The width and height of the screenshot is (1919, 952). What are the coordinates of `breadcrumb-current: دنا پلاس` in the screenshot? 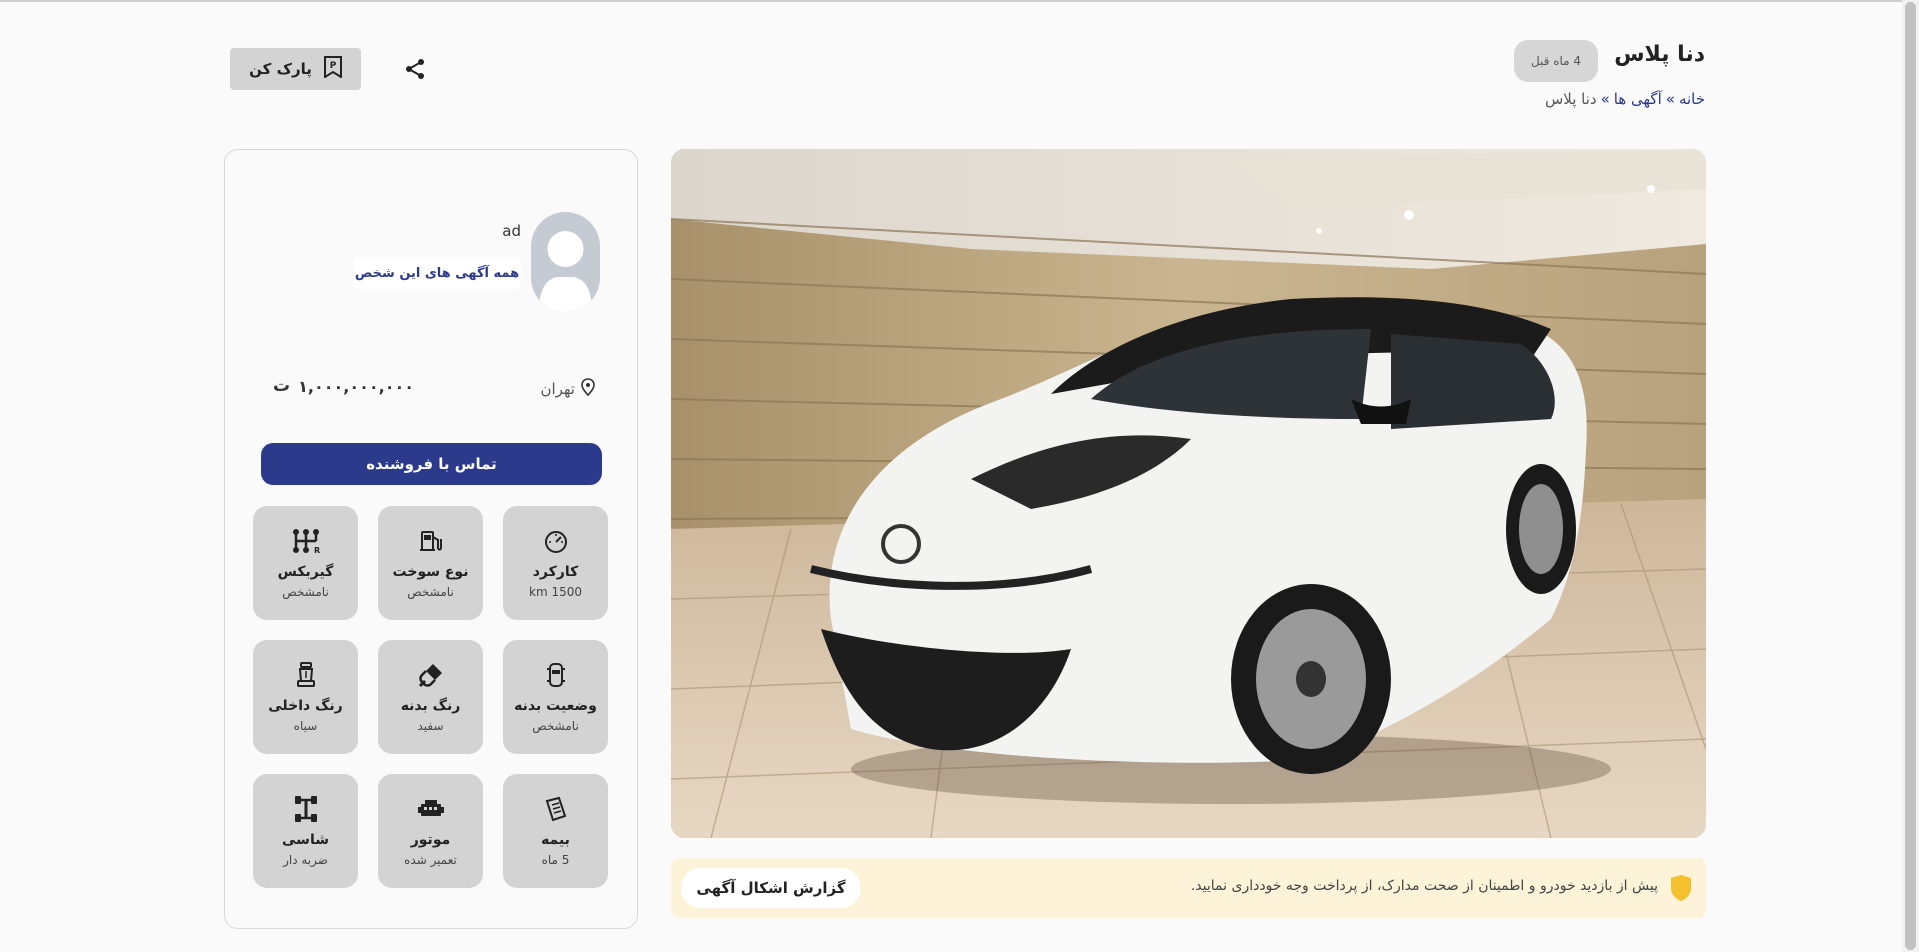 It's located at (1570, 99).